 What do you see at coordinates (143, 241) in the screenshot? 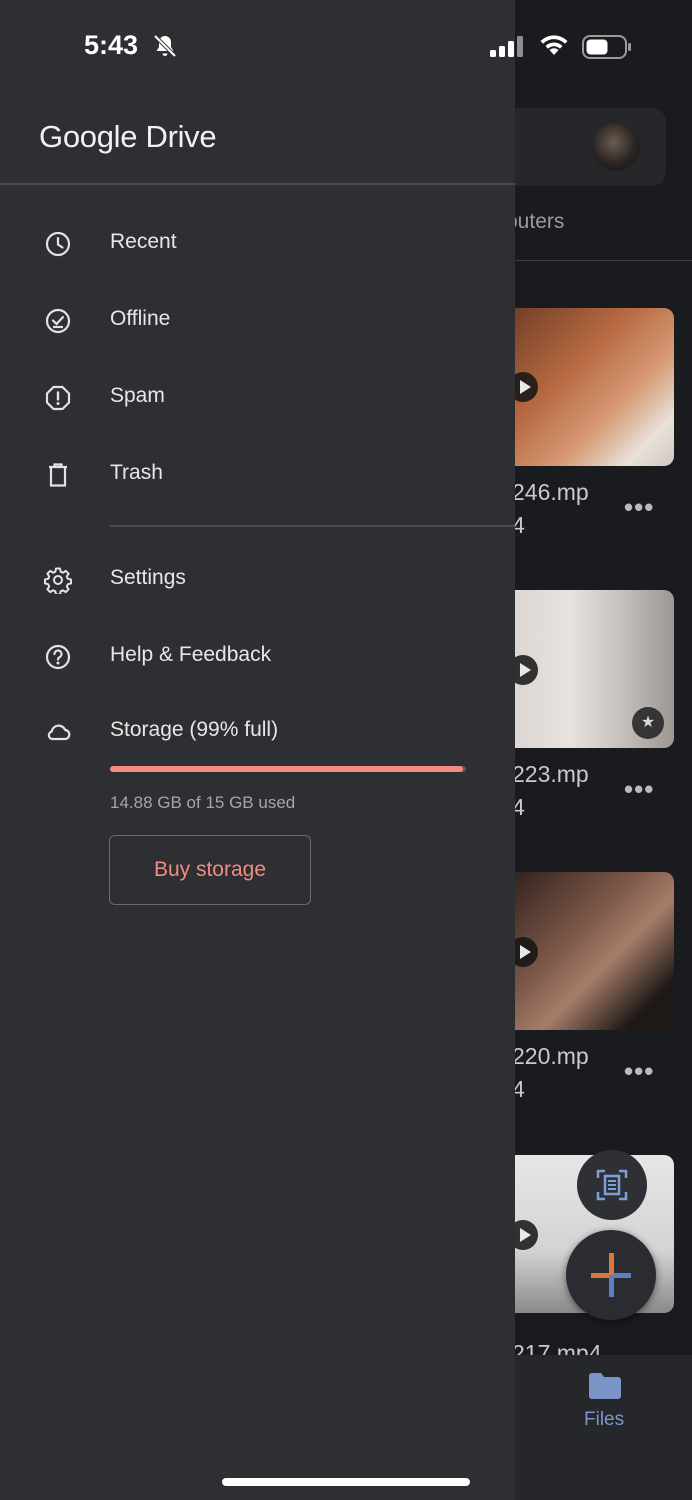
I see `drawer-item-label: Recent` at bounding box center [143, 241].